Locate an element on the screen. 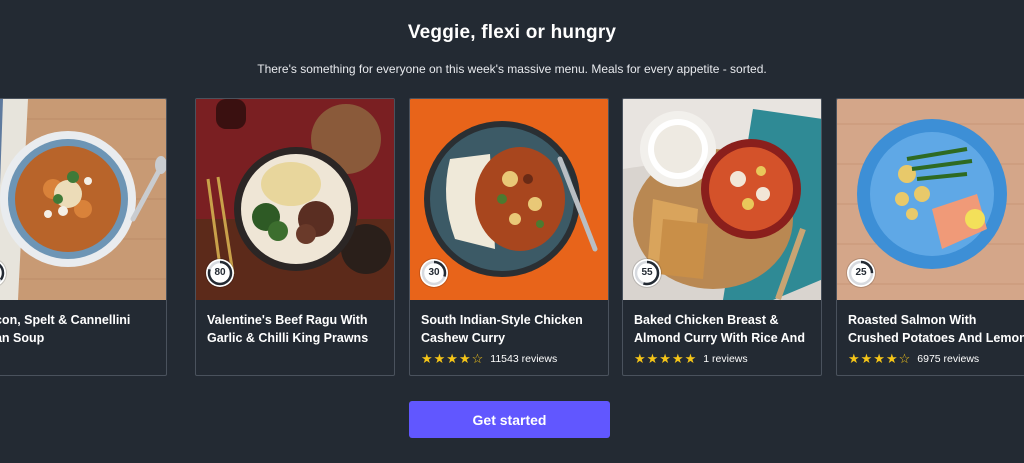 Image resolution: width=1024 pixels, height=463 pixels. score-badge: 80 is located at coordinates (220, 273).